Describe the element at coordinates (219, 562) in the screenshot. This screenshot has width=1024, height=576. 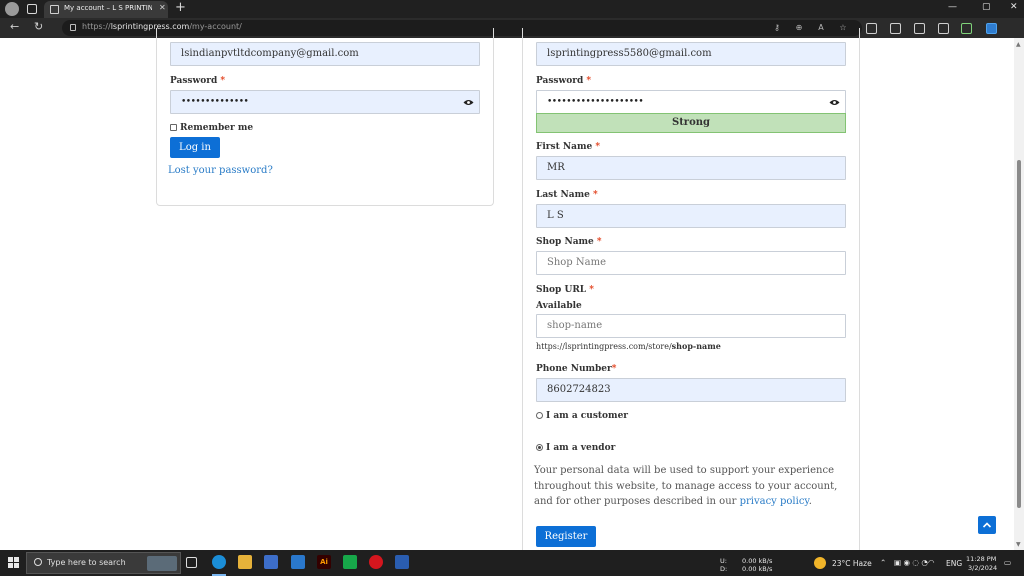
I see `edge-browser-icon` at that location.